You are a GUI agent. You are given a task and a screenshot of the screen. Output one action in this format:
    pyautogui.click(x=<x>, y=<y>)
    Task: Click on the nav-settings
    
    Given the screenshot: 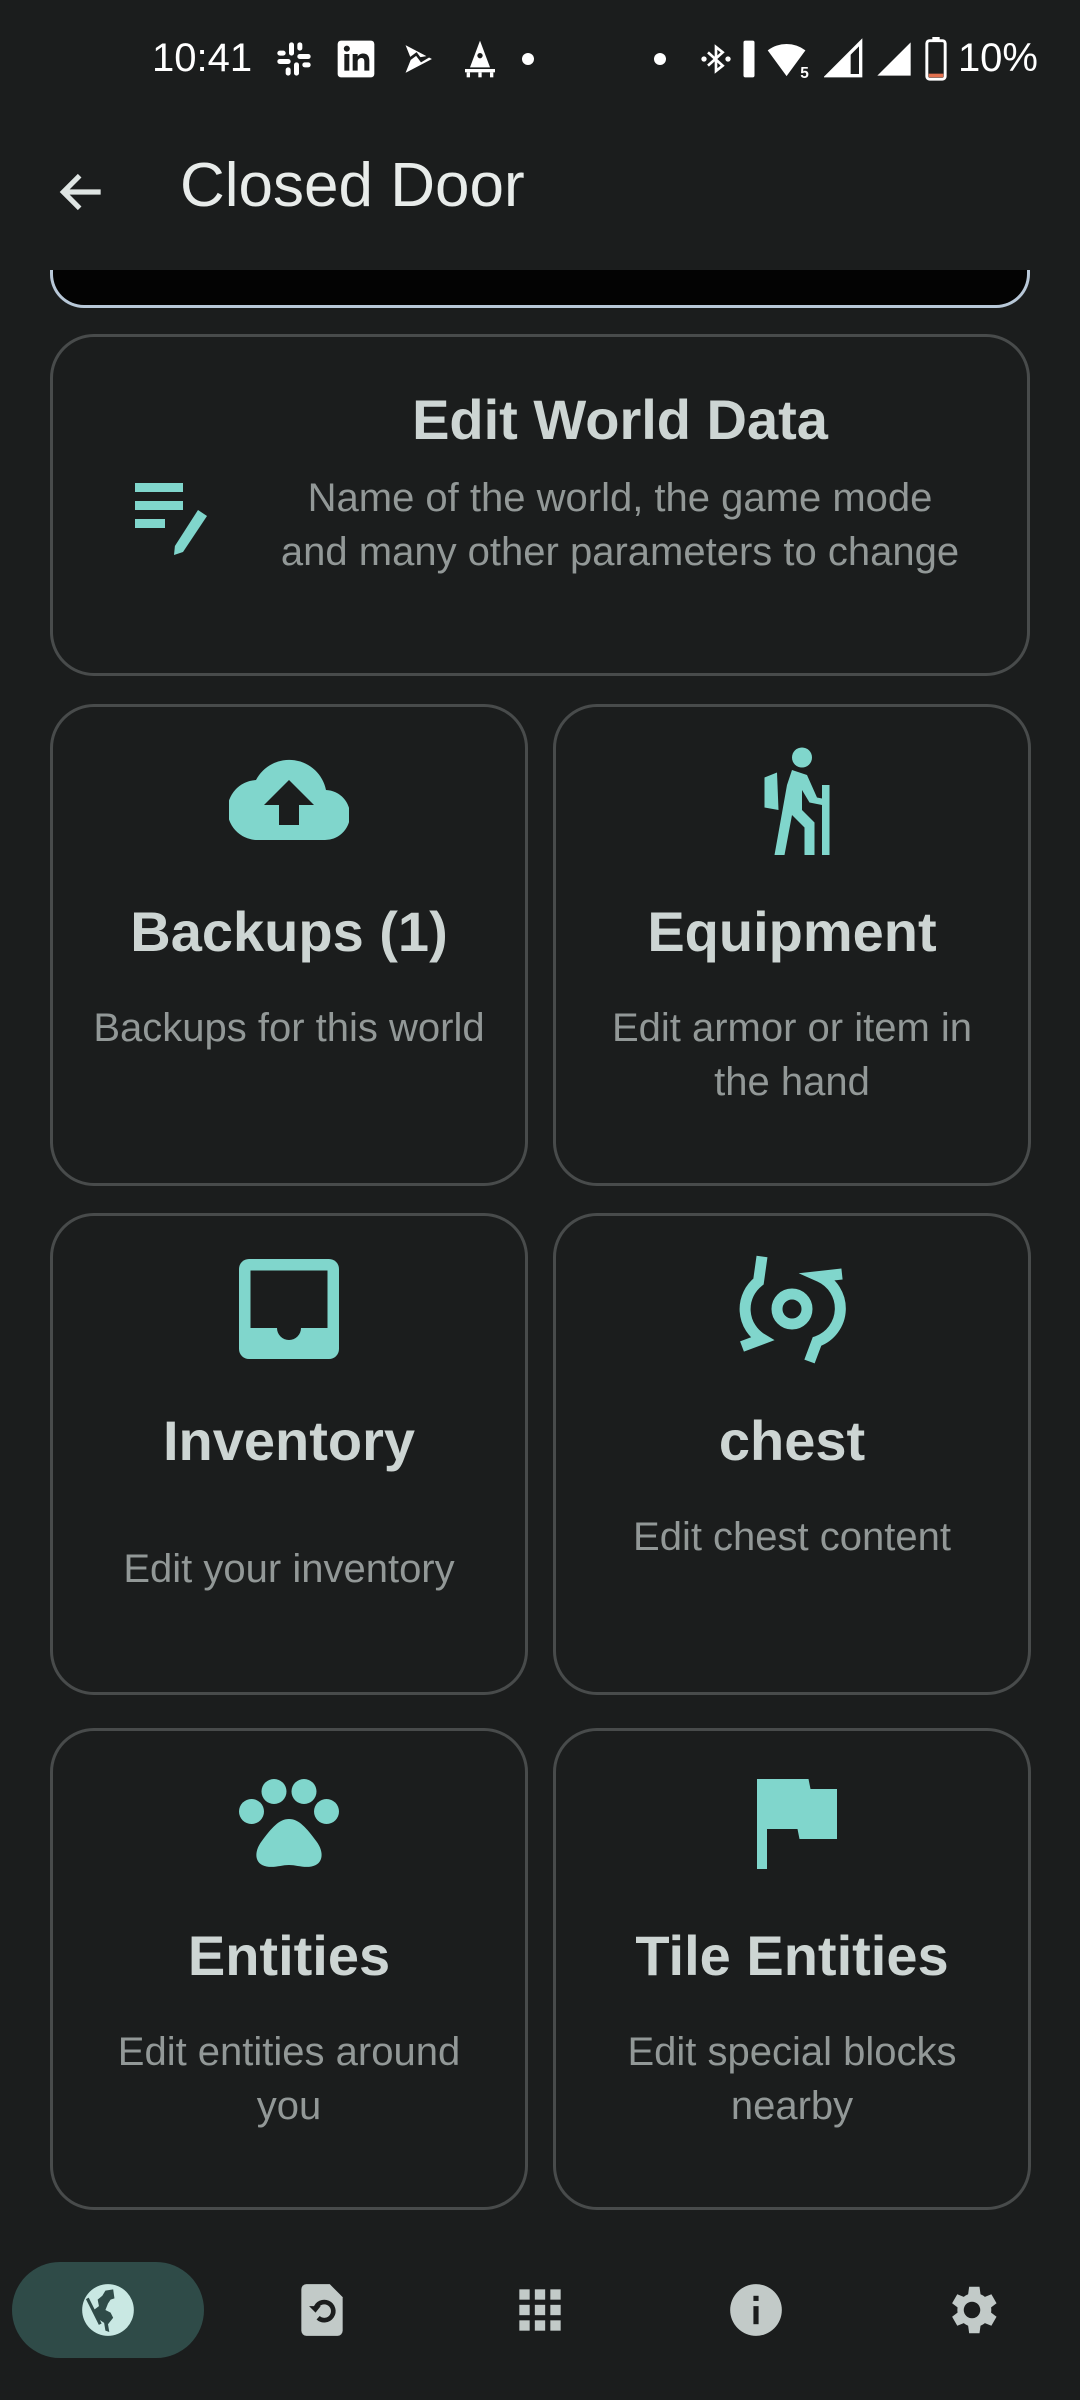 What is the action you would take?
    pyautogui.click(x=972, y=2310)
    